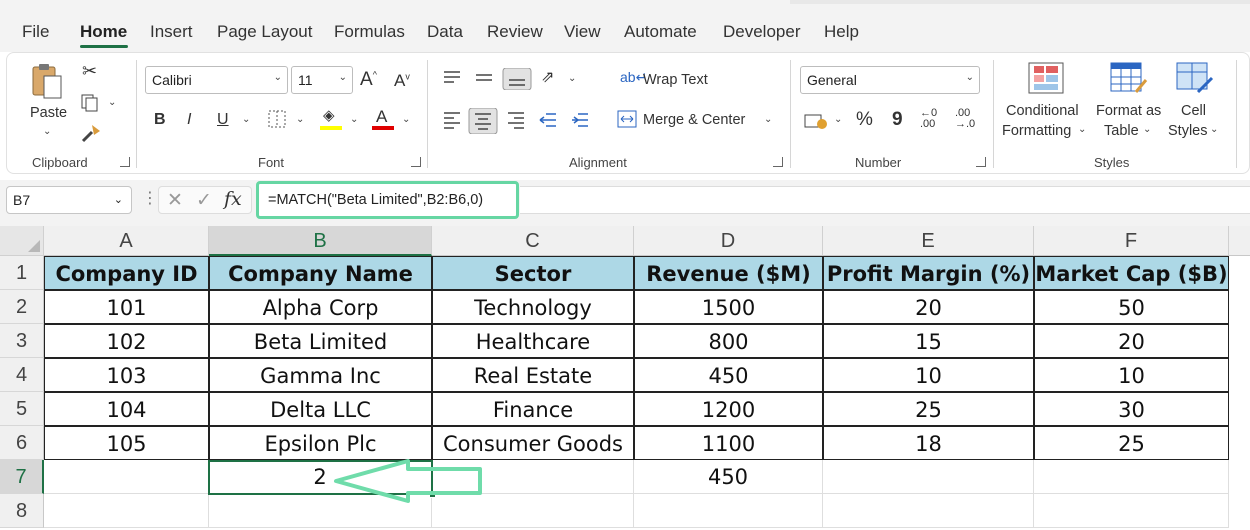 Image resolution: width=1250 pixels, height=530 pixels. I want to click on enter-icon: ✓, so click(204, 200).